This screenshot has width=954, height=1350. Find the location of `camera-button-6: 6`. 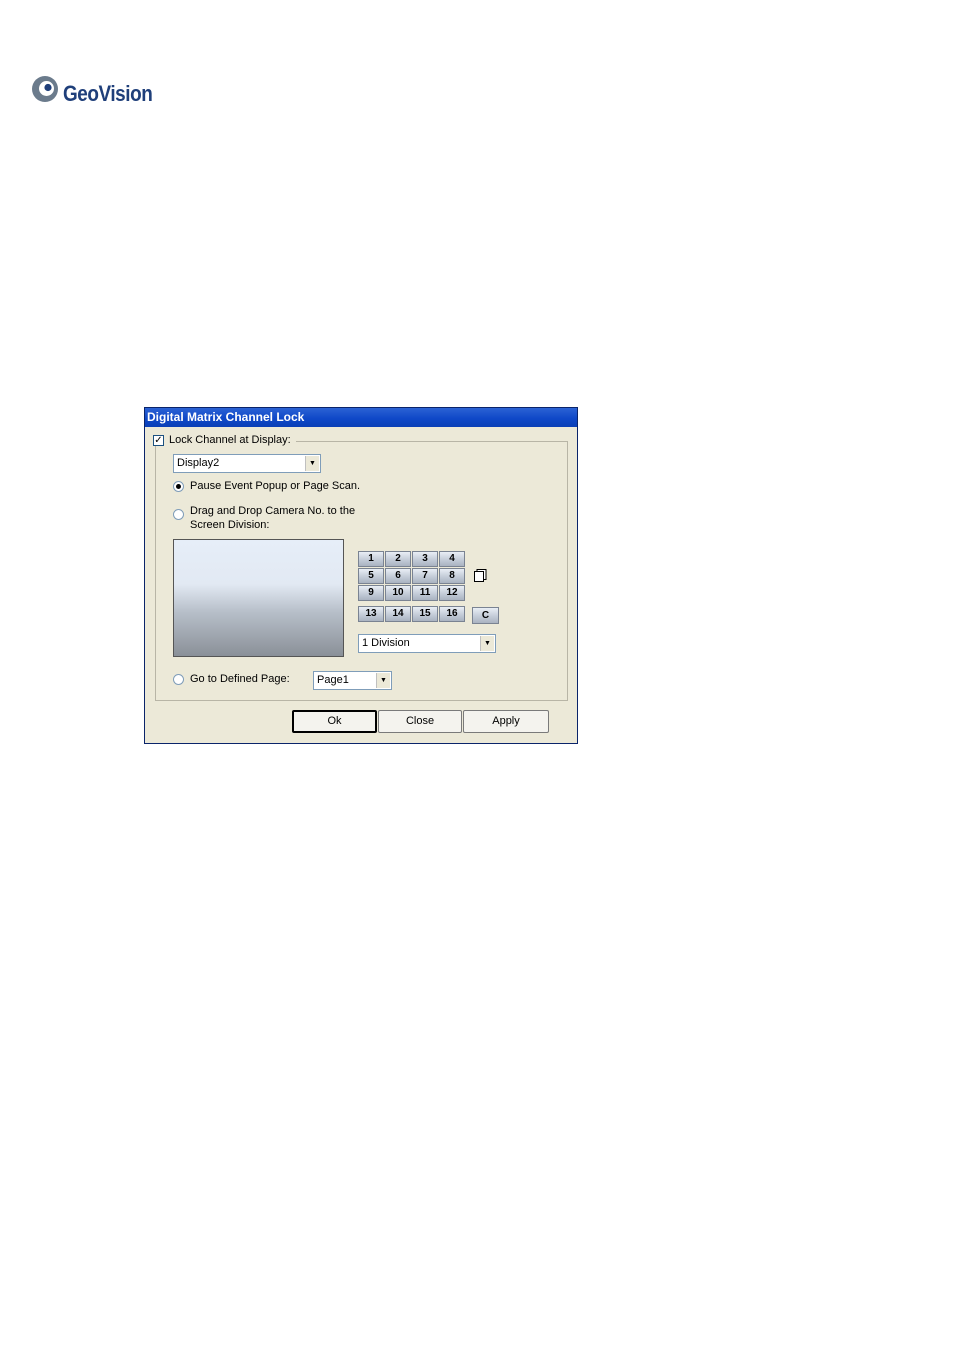

camera-button-6: 6 is located at coordinates (398, 576).